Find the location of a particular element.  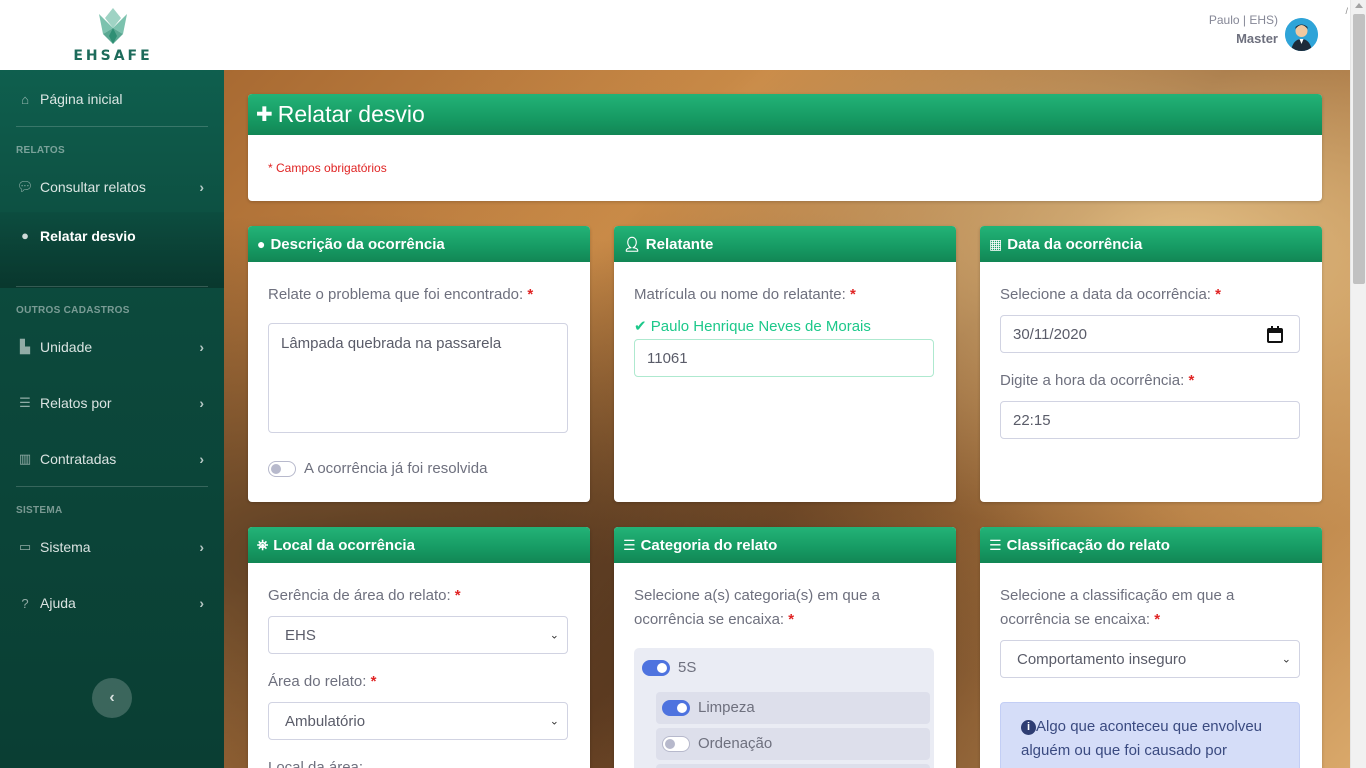

page-title-header: ✚ Relatar desvio is located at coordinates (785, 114).